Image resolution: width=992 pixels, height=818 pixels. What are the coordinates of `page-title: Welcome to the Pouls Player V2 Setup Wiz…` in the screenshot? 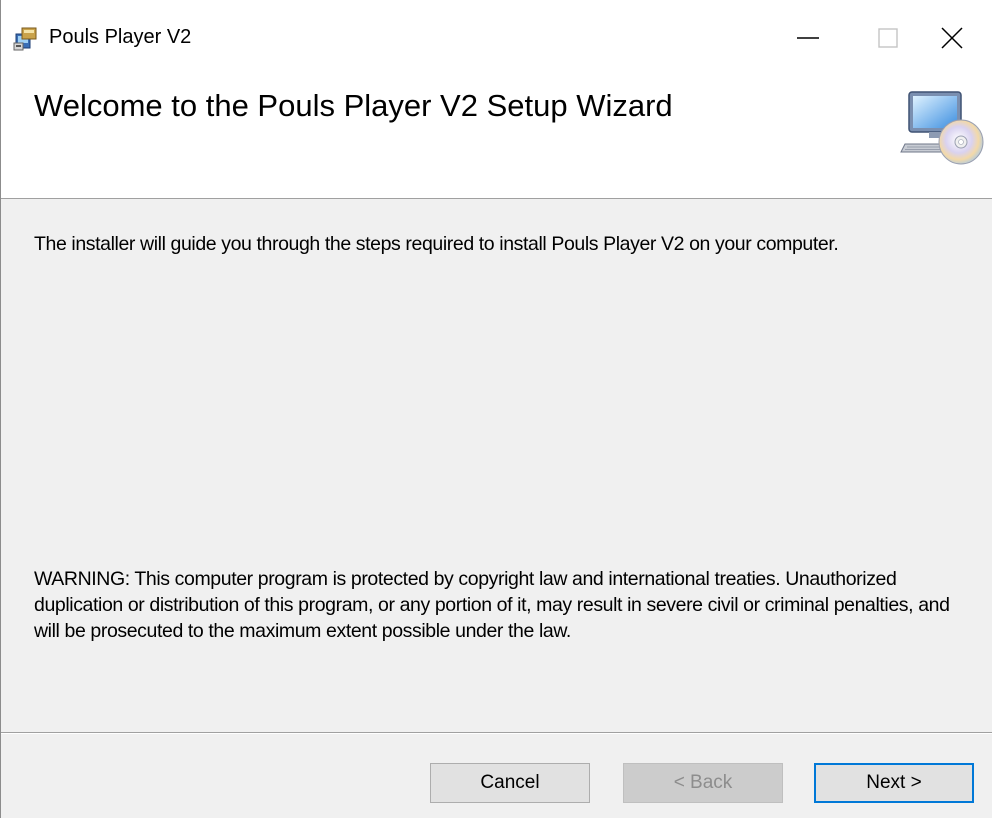 It's located at (353, 105).